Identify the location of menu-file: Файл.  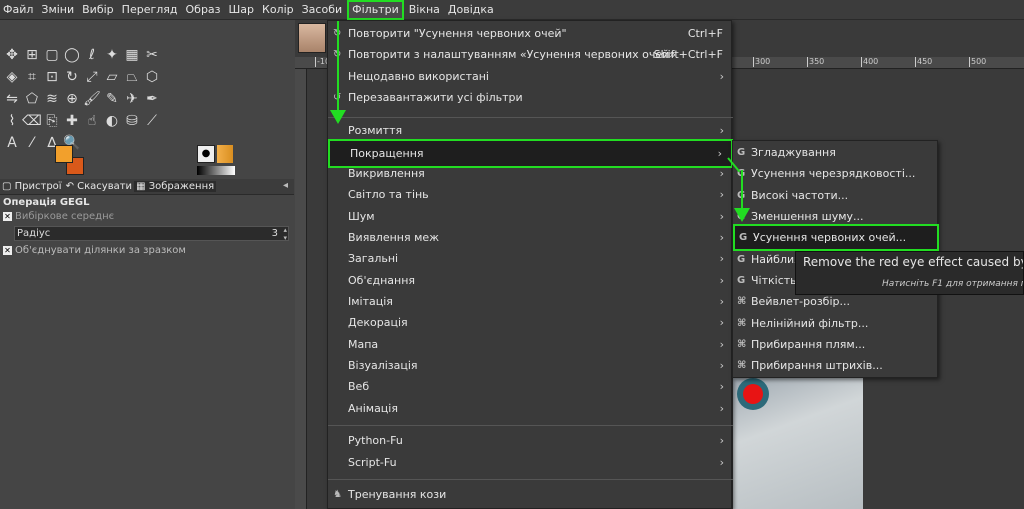
(18, 10).